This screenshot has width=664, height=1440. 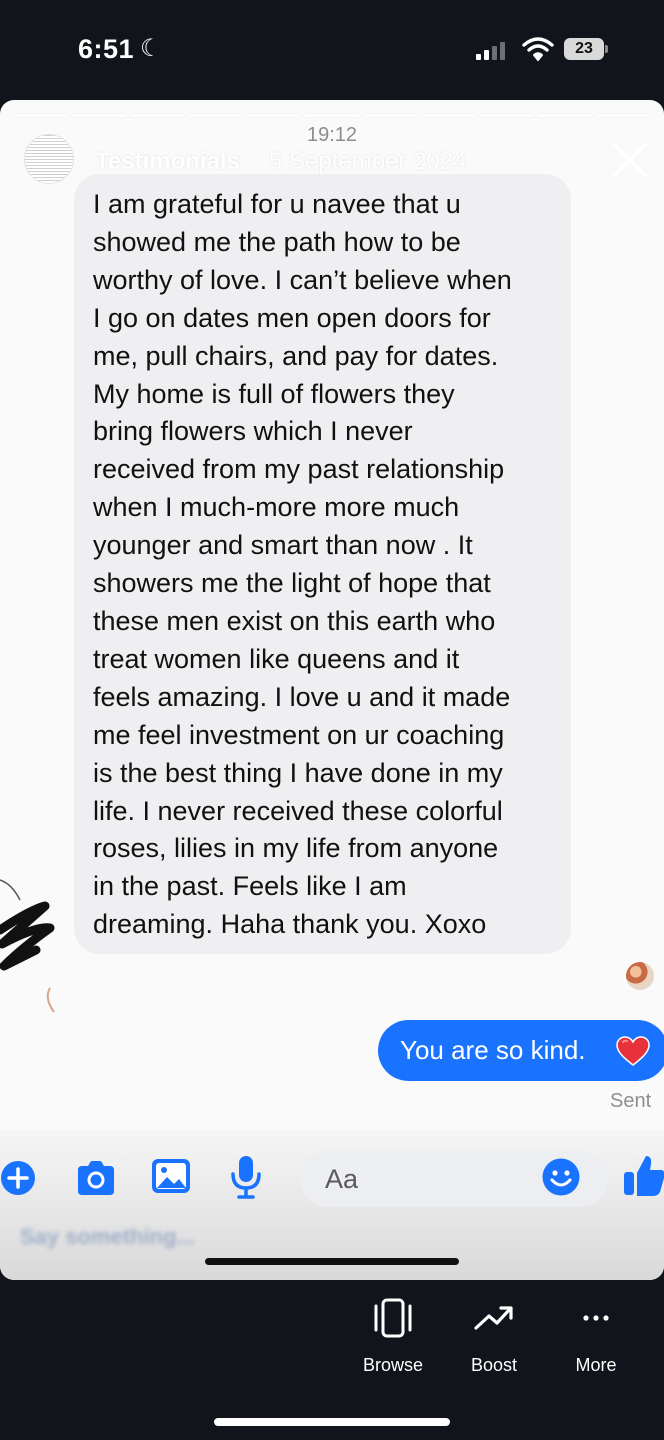 I want to click on boost-label: Boost, so click(x=494, y=1365).